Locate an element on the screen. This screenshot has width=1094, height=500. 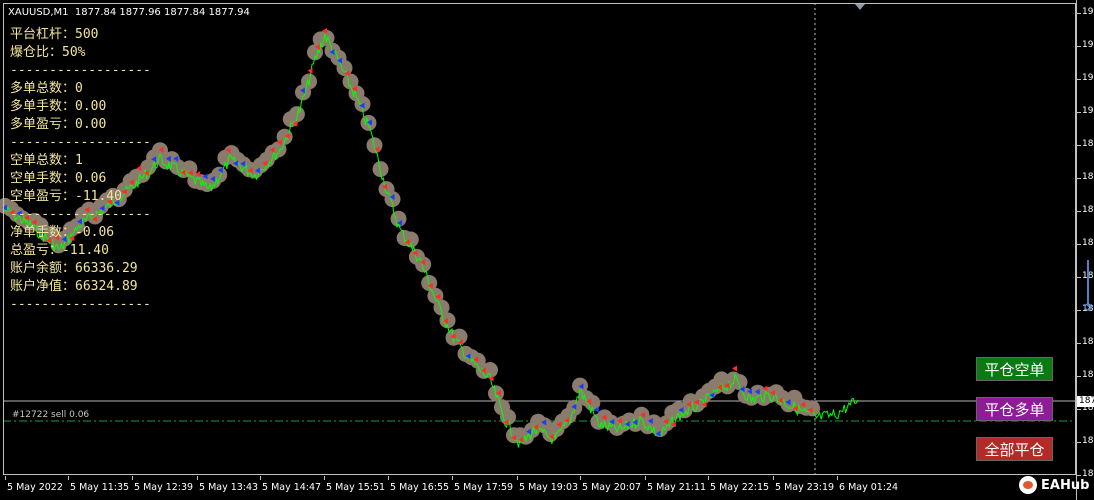
info-line: 多单盈亏：0.00 is located at coordinates (58, 124).